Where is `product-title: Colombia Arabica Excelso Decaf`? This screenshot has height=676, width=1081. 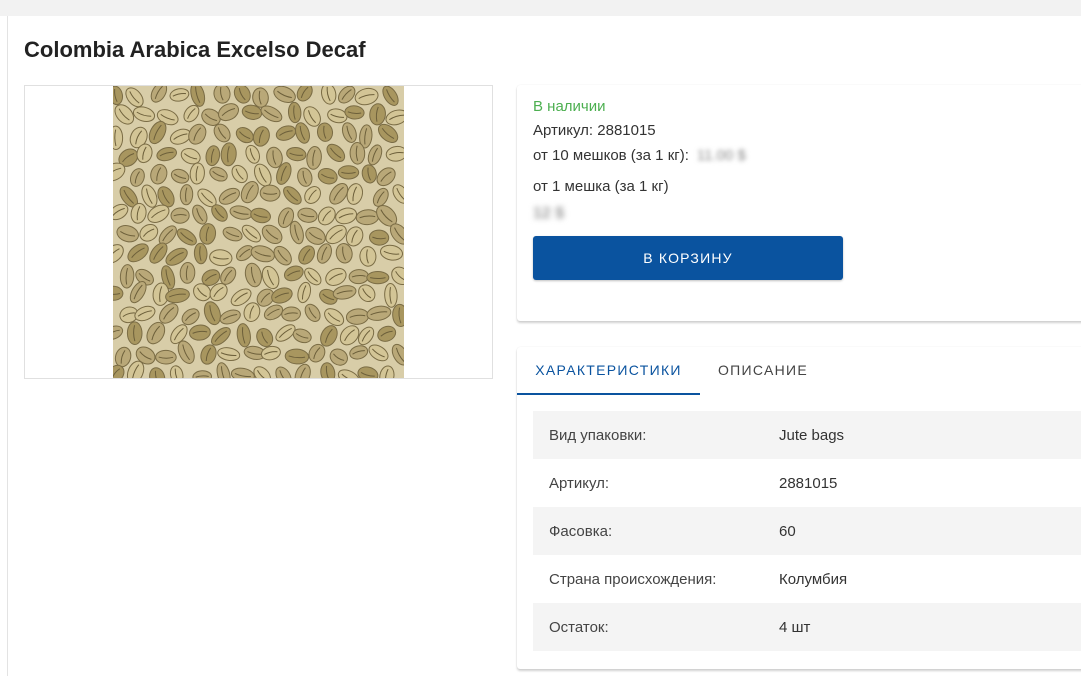 product-title: Colombia Arabica Excelso Decaf is located at coordinates (195, 49).